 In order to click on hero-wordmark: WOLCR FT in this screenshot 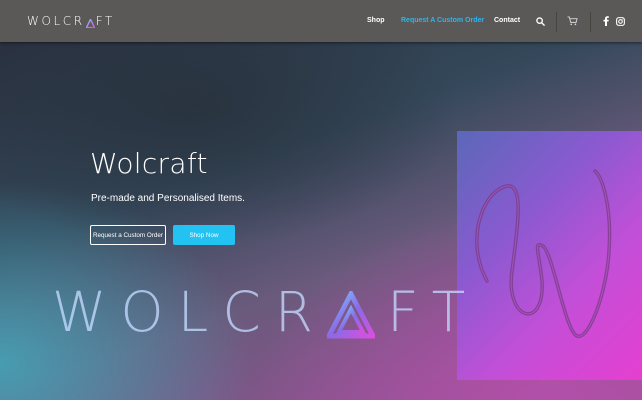, I will do `click(265, 312)`.